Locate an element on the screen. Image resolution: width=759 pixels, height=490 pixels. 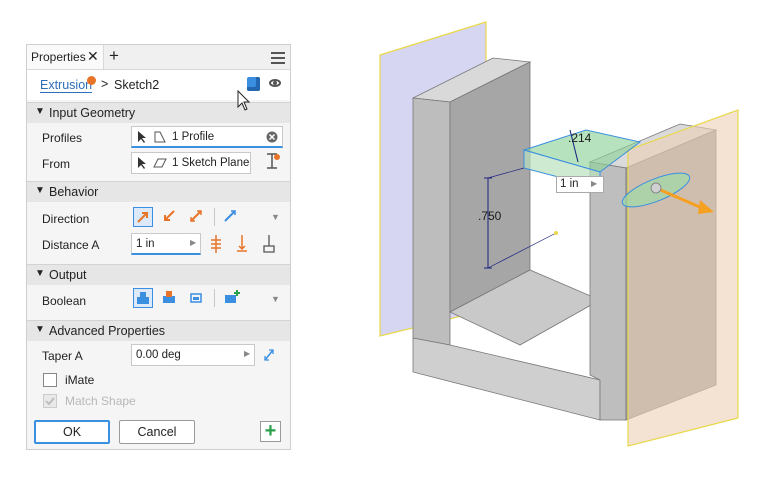
sketch-plane-icon is located at coordinates (160, 163).